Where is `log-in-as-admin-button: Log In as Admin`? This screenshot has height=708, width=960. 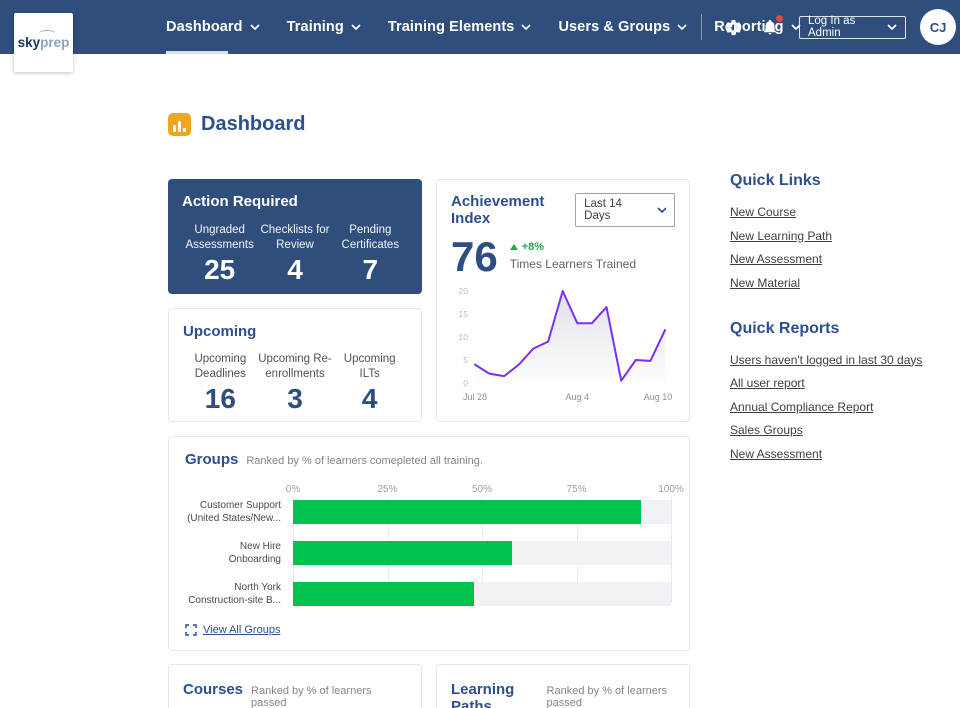 log-in-as-admin-button: Log In as Admin is located at coordinates (852, 27).